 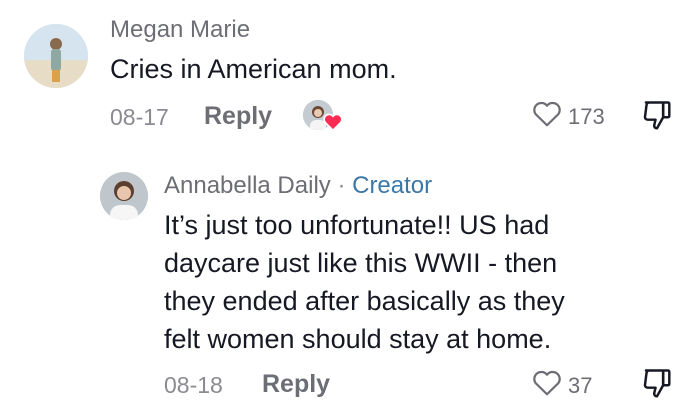 I want to click on reply-author-line: Annabella Daily · Creator, so click(x=298, y=186).